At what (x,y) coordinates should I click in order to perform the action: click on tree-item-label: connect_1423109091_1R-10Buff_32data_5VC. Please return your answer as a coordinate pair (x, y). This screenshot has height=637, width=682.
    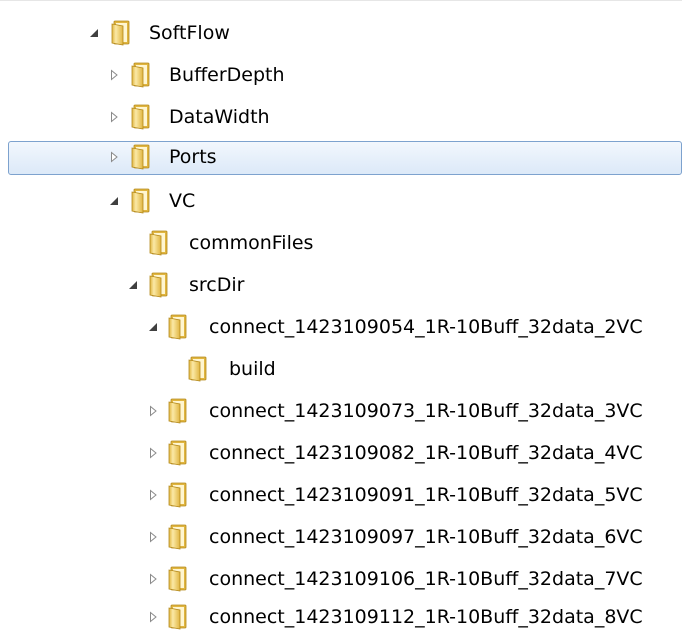
    Looking at the image, I should click on (426, 495).